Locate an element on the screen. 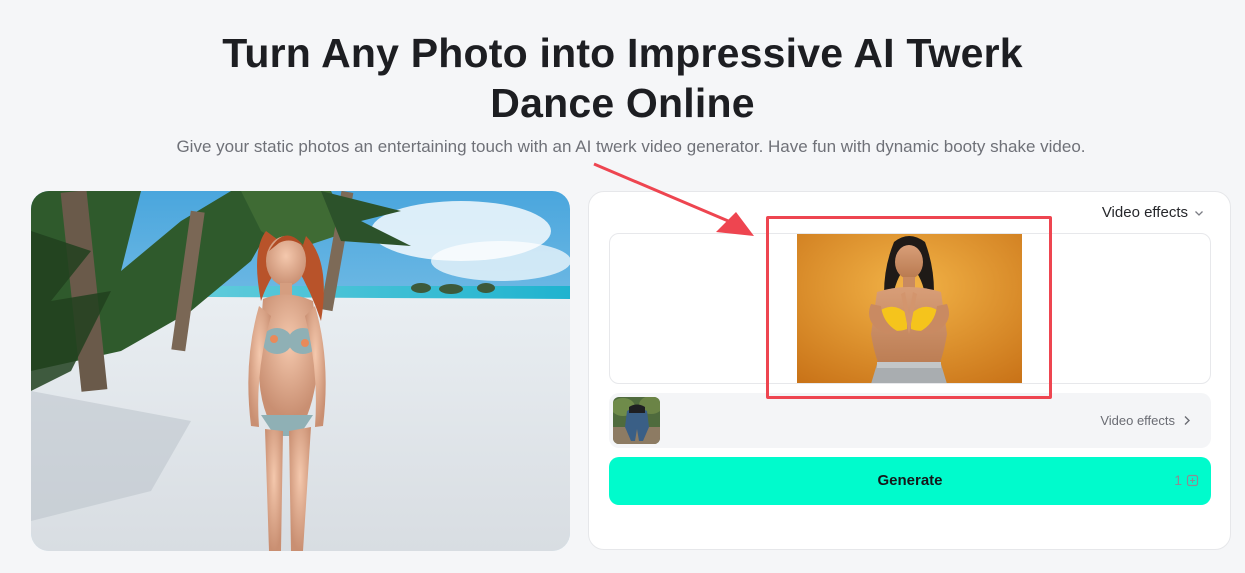 Image resolution: width=1245 pixels, height=573 pixels. effect-thumbnail is located at coordinates (636, 420).